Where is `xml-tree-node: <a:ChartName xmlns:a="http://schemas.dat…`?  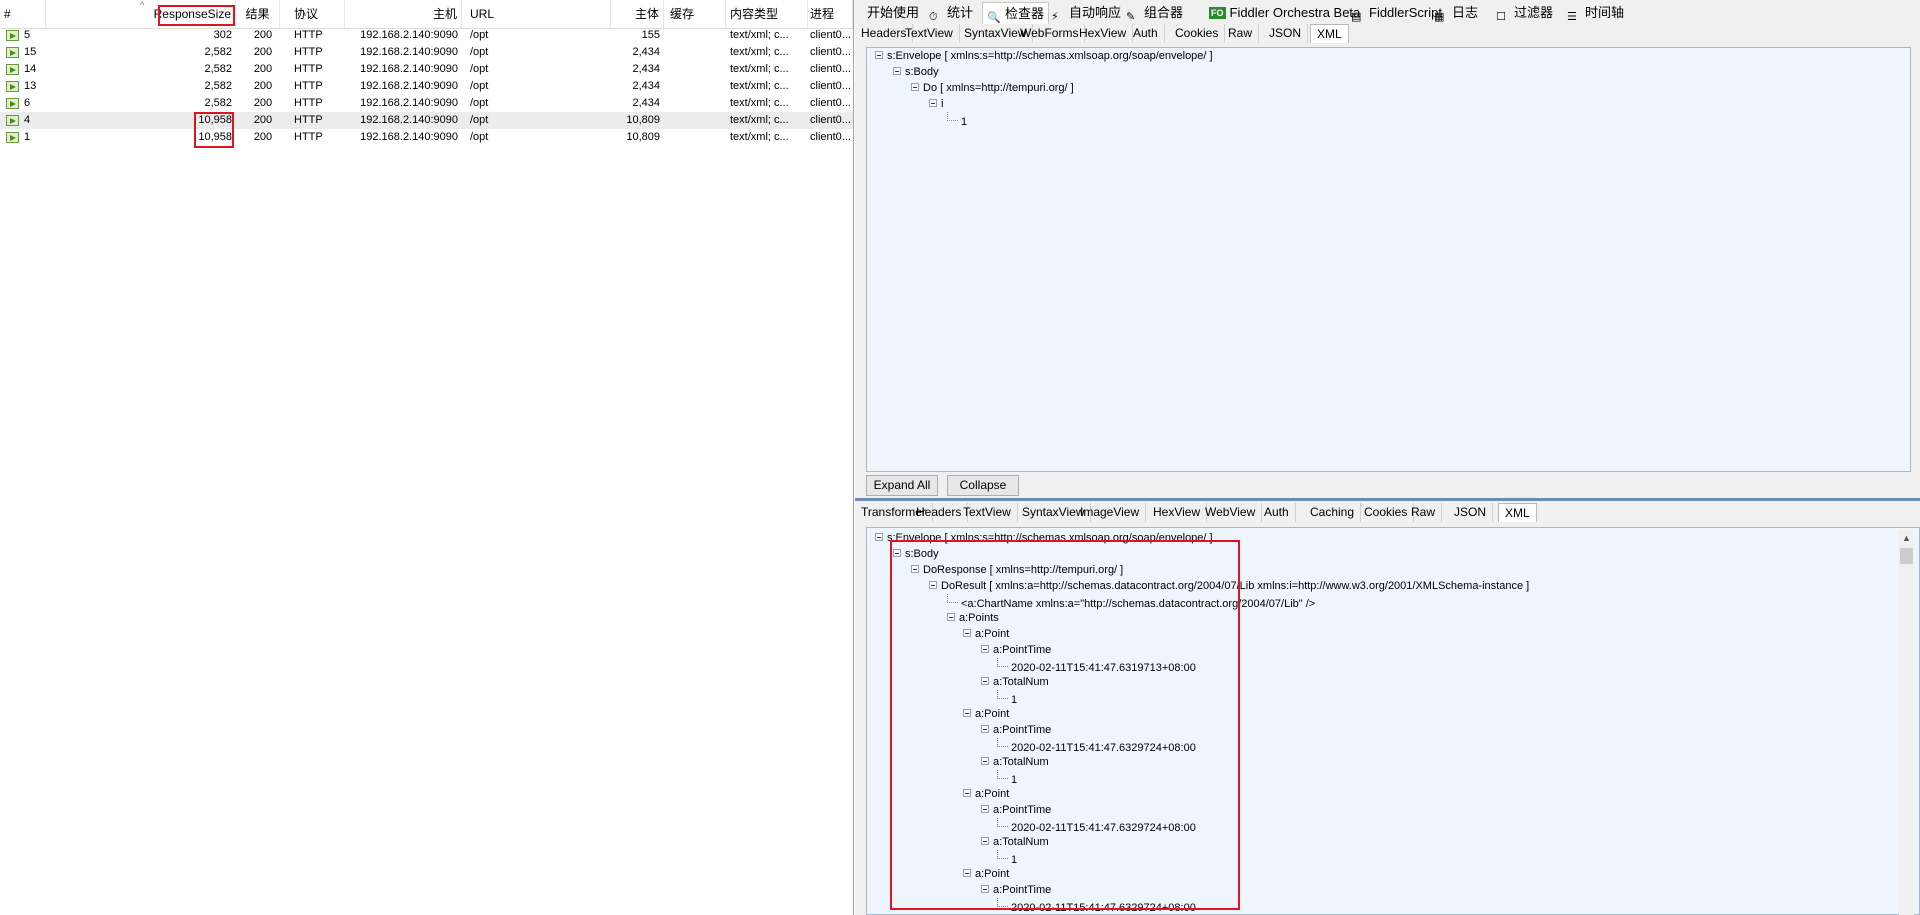
xml-tree-node: <a:ChartName xmlns:a="http://schemas.dat… is located at coordinates (1131, 602).